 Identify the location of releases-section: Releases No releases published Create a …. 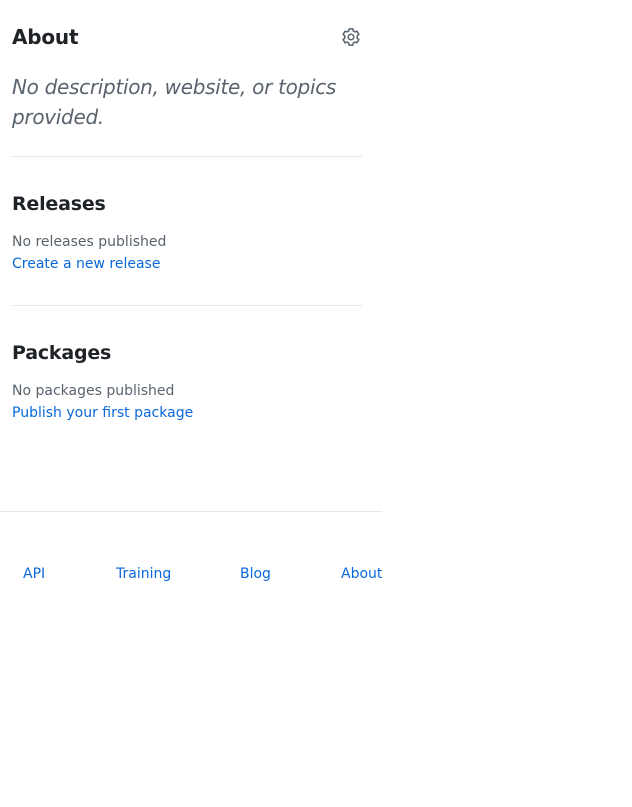
(187, 231).